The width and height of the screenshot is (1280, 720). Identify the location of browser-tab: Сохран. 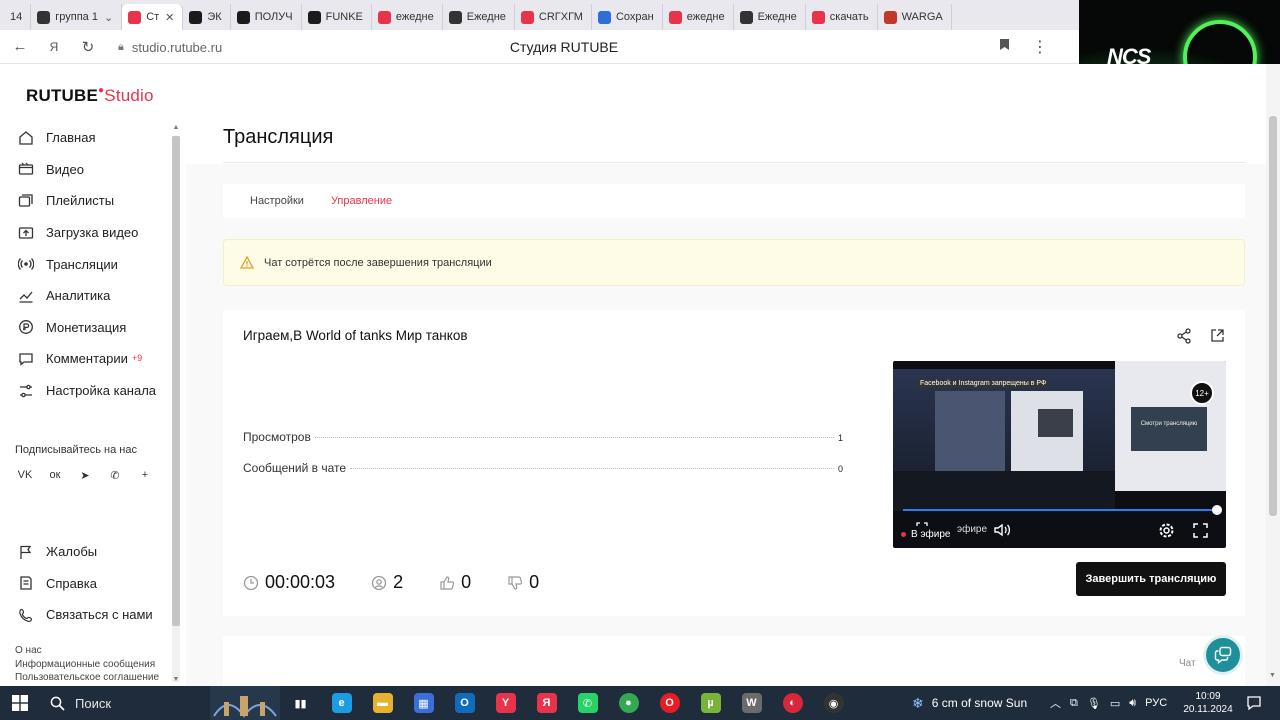
(627, 17).